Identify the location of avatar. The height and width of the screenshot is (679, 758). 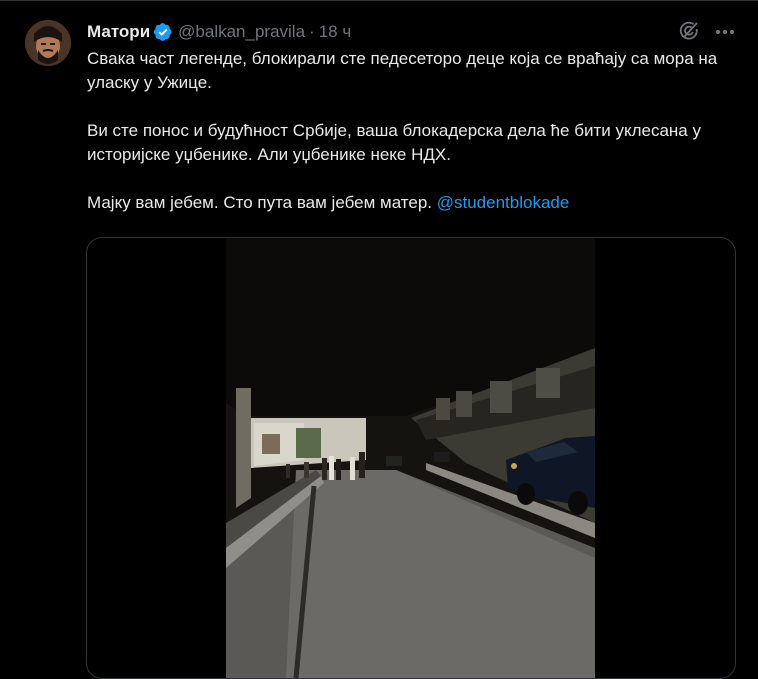
(48, 43).